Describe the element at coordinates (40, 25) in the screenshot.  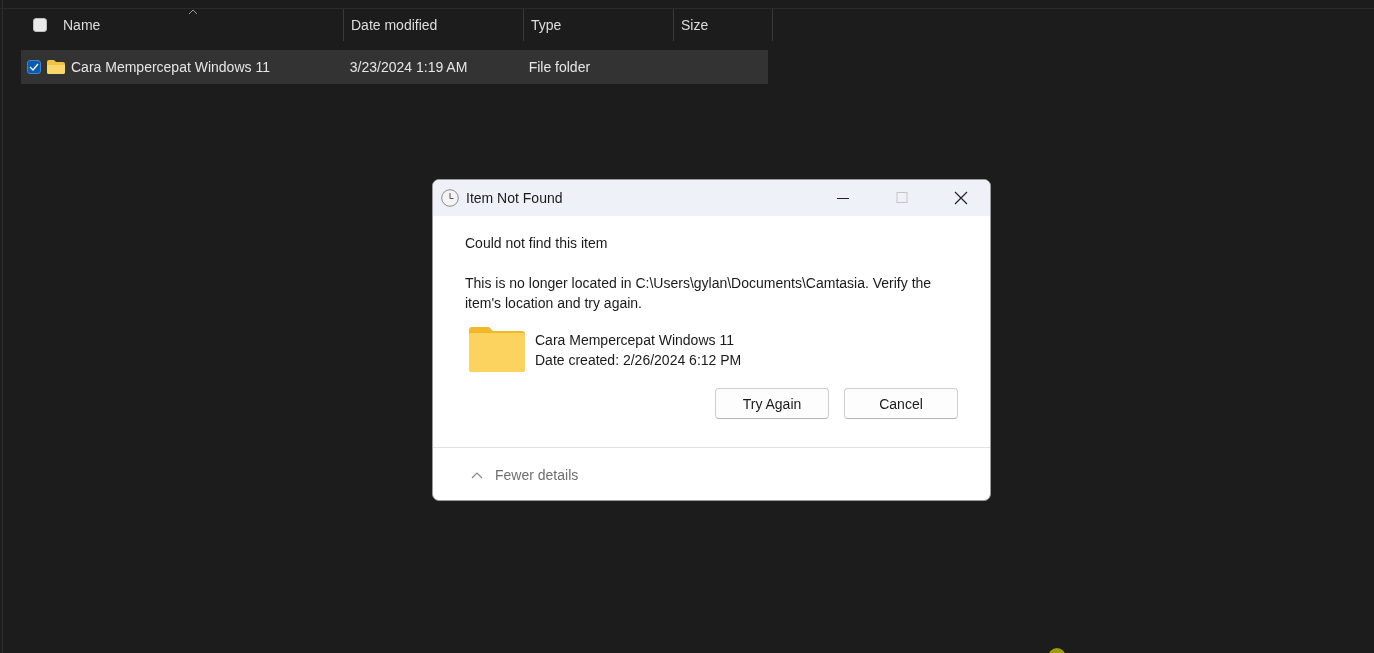
I see `select-all-checkbox` at that location.